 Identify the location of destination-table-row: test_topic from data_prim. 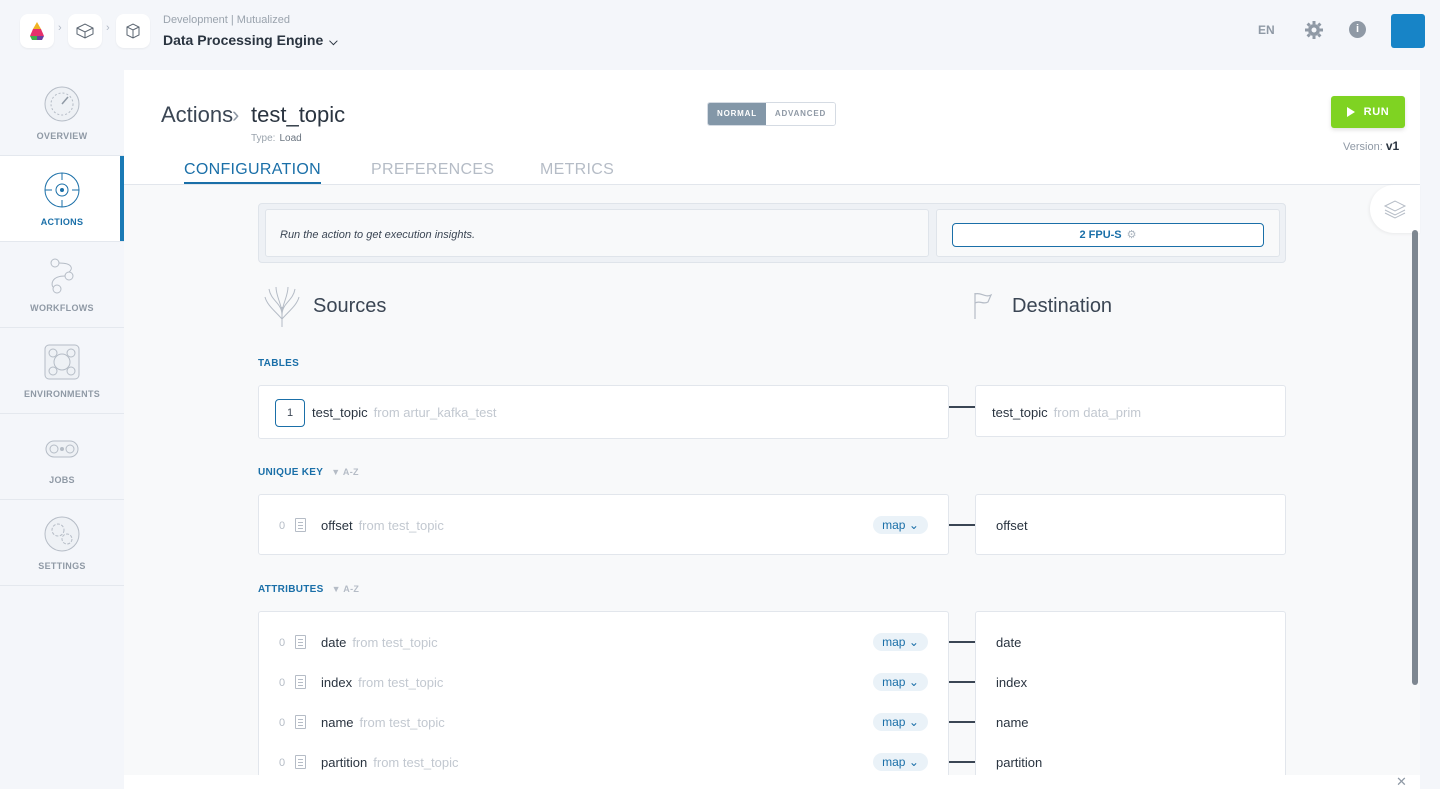
(1066, 412).